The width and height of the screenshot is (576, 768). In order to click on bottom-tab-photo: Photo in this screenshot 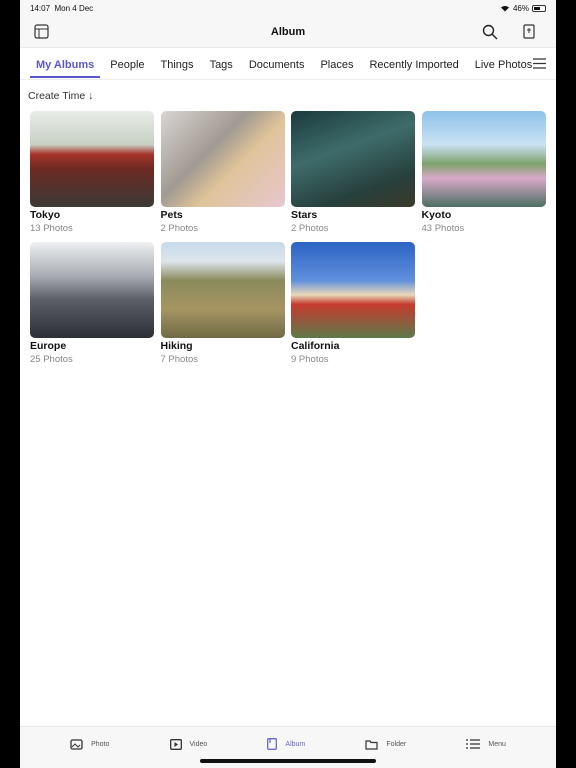, I will do `click(89, 744)`.